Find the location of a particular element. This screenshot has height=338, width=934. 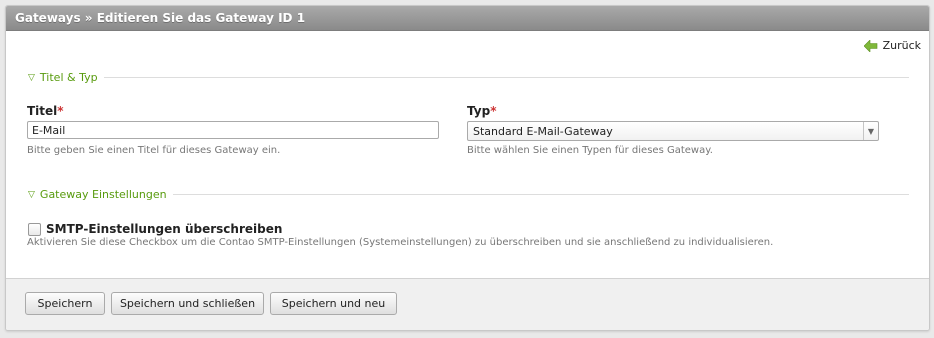

back-link: Zurück is located at coordinates (892, 45).